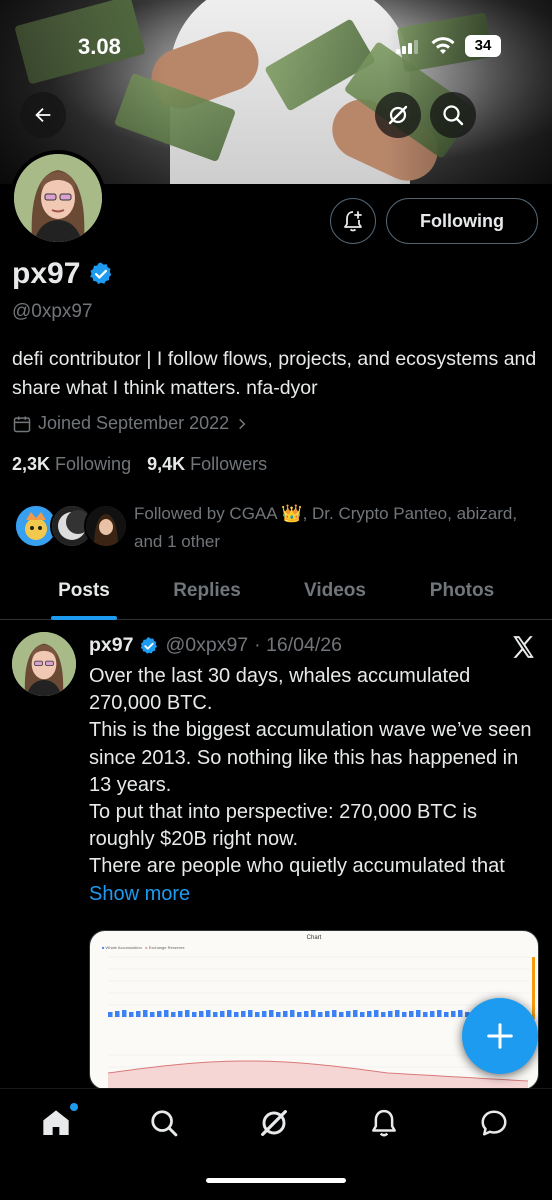 The height and width of the screenshot is (1200, 552). I want to click on nav-grok, so click(274, 1123).